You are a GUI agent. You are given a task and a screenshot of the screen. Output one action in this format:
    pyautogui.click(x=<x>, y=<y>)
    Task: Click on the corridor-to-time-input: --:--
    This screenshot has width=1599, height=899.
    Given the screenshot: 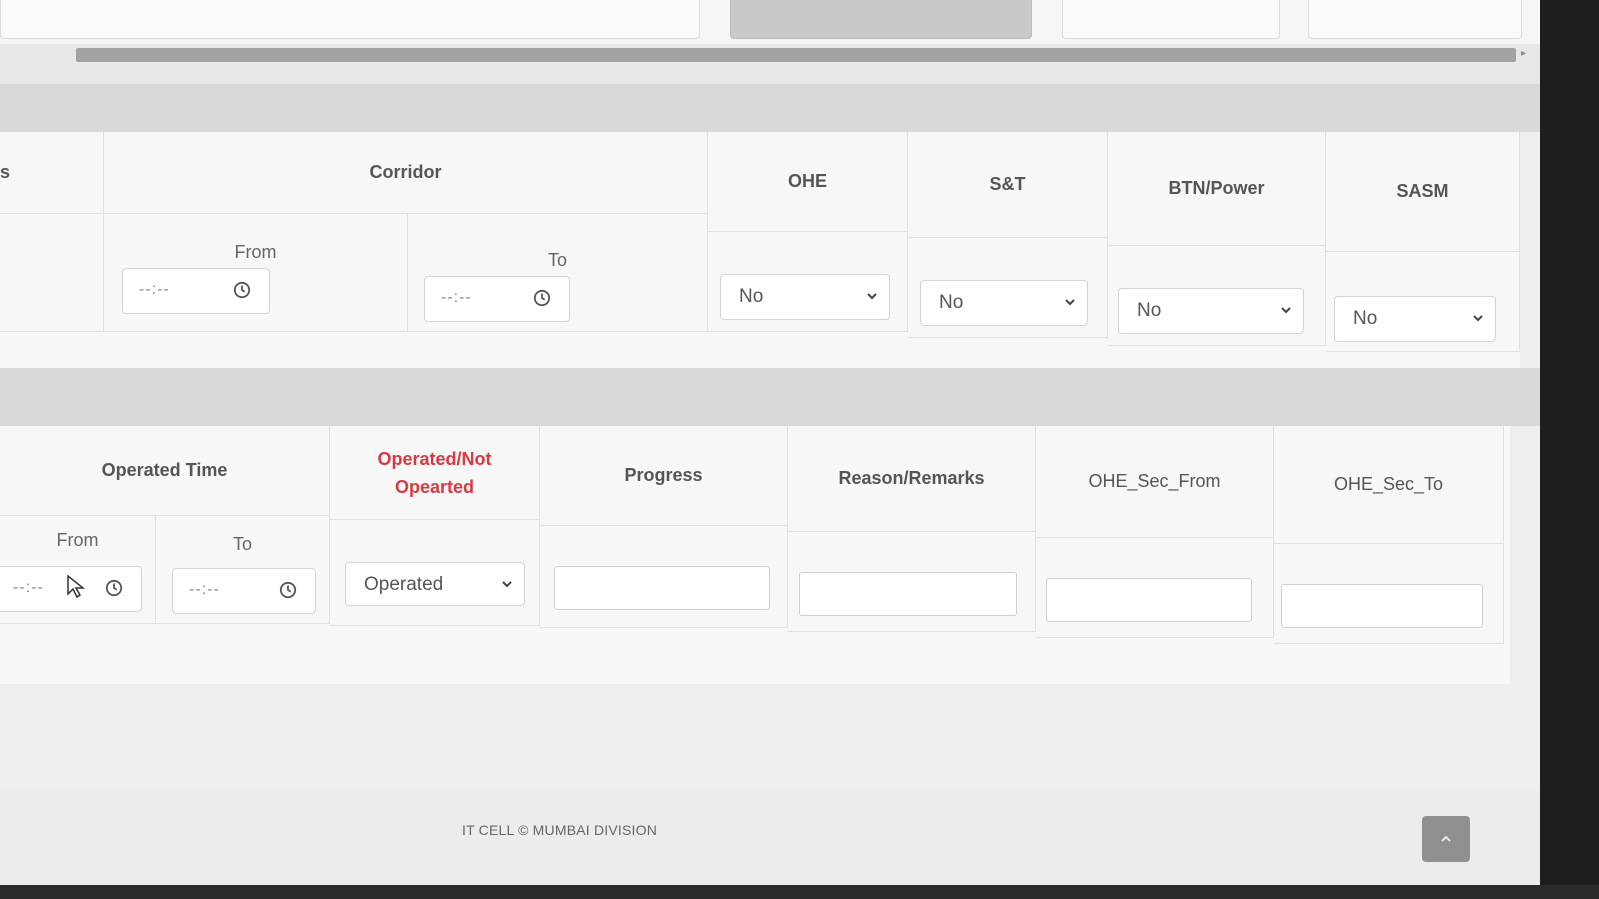 What is the action you would take?
    pyautogui.click(x=497, y=299)
    